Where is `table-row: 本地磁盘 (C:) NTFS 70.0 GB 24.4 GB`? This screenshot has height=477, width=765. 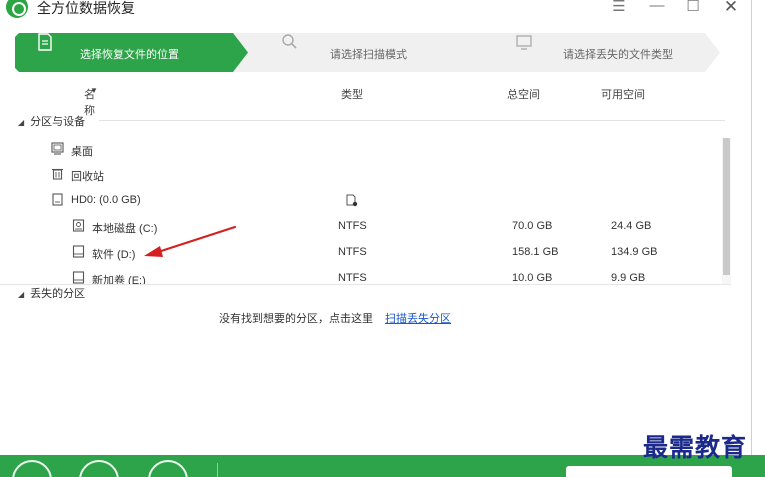 table-row: 本地磁盘 (C:) NTFS 70.0 GB 24.4 GB is located at coordinates (360, 227).